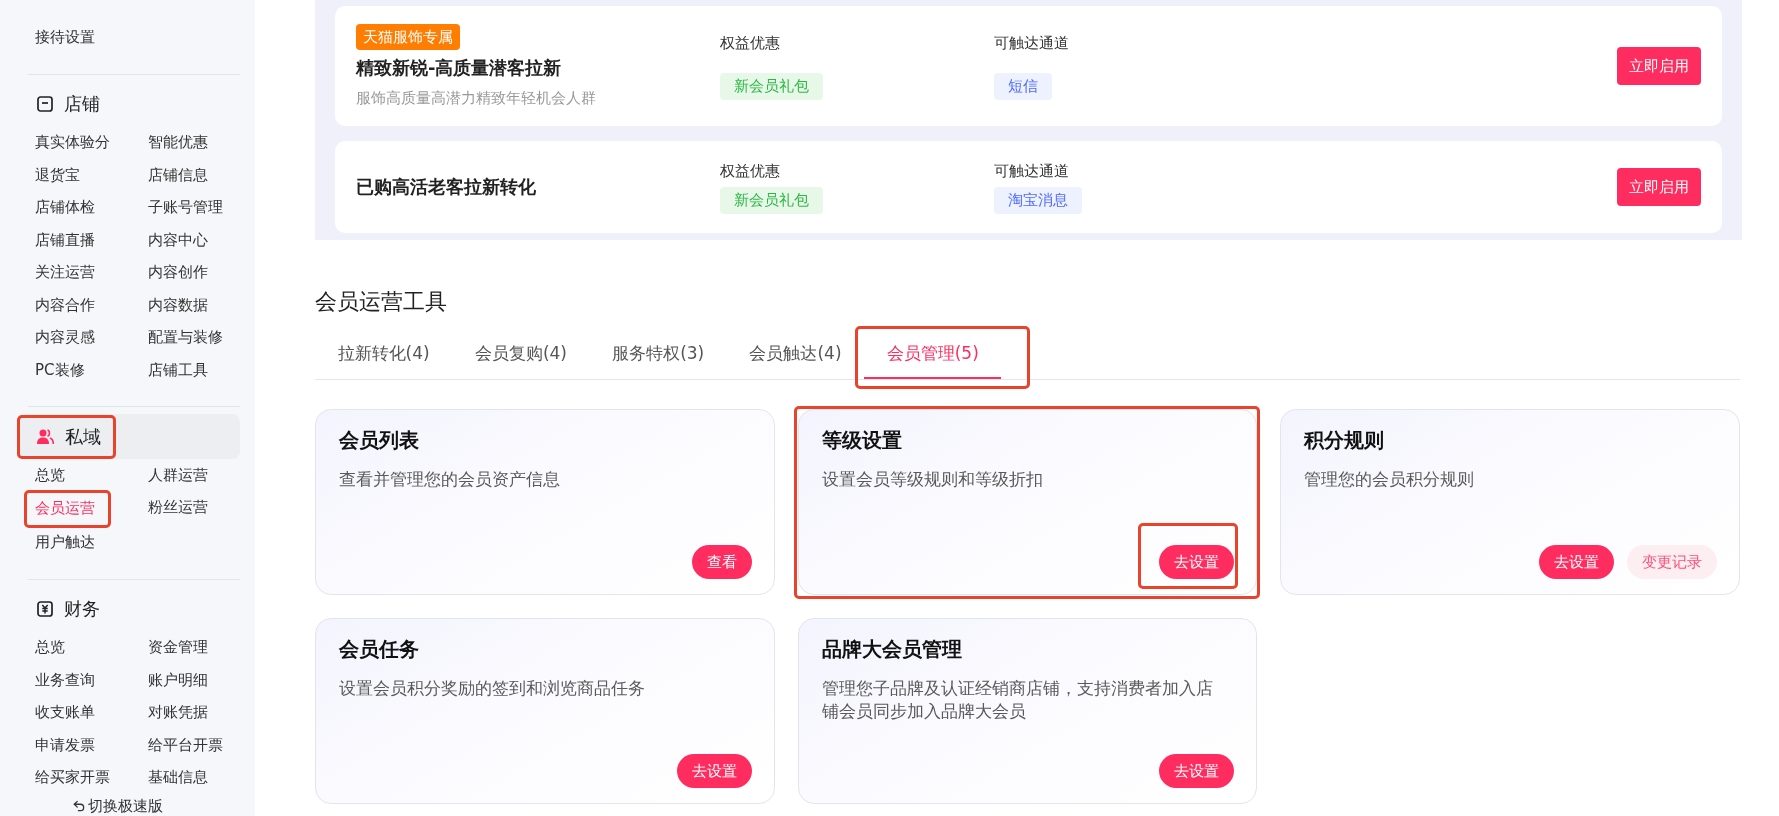 This screenshot has height=816, width=1779. I want to click on channel-tag: 淘宝消息, so click(1038, 200).